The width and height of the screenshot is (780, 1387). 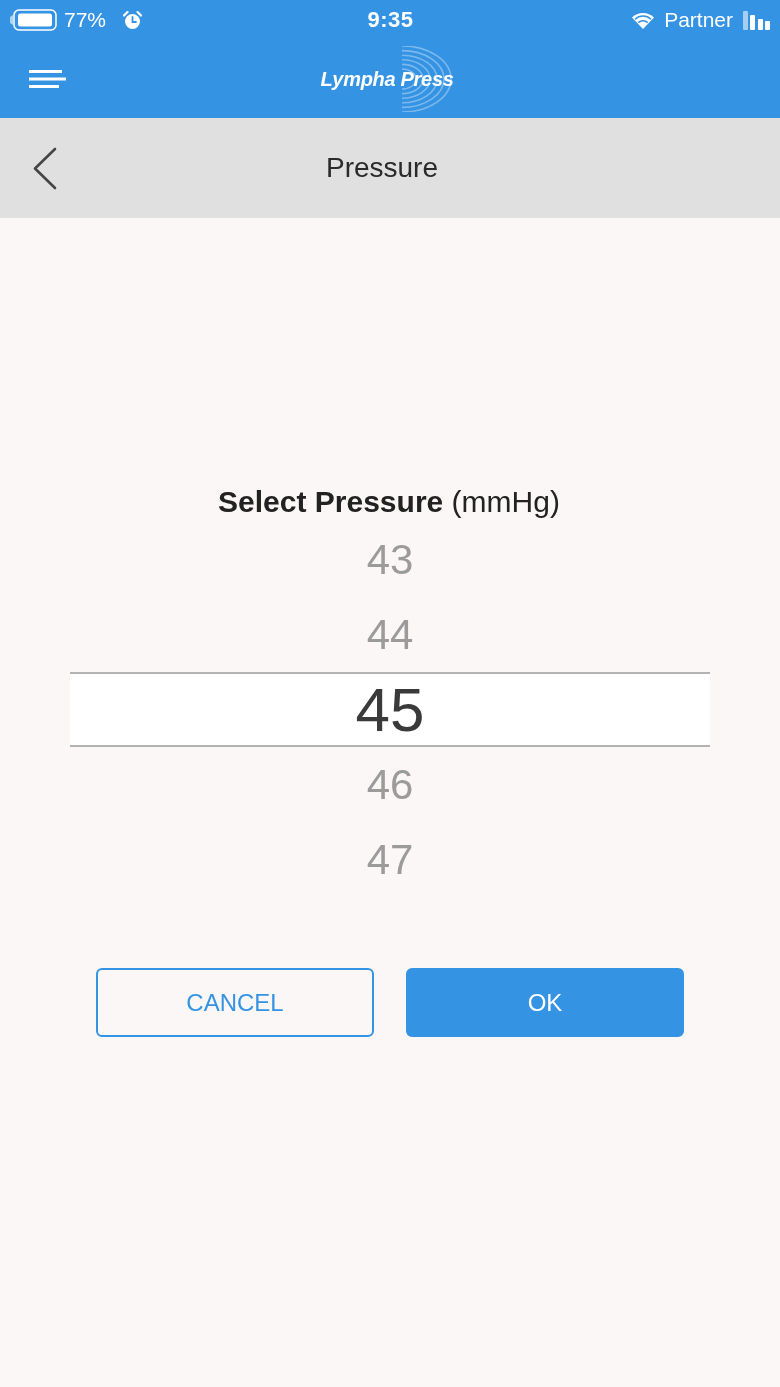 I want to click on menu-icon, so click(x=47, y=79).